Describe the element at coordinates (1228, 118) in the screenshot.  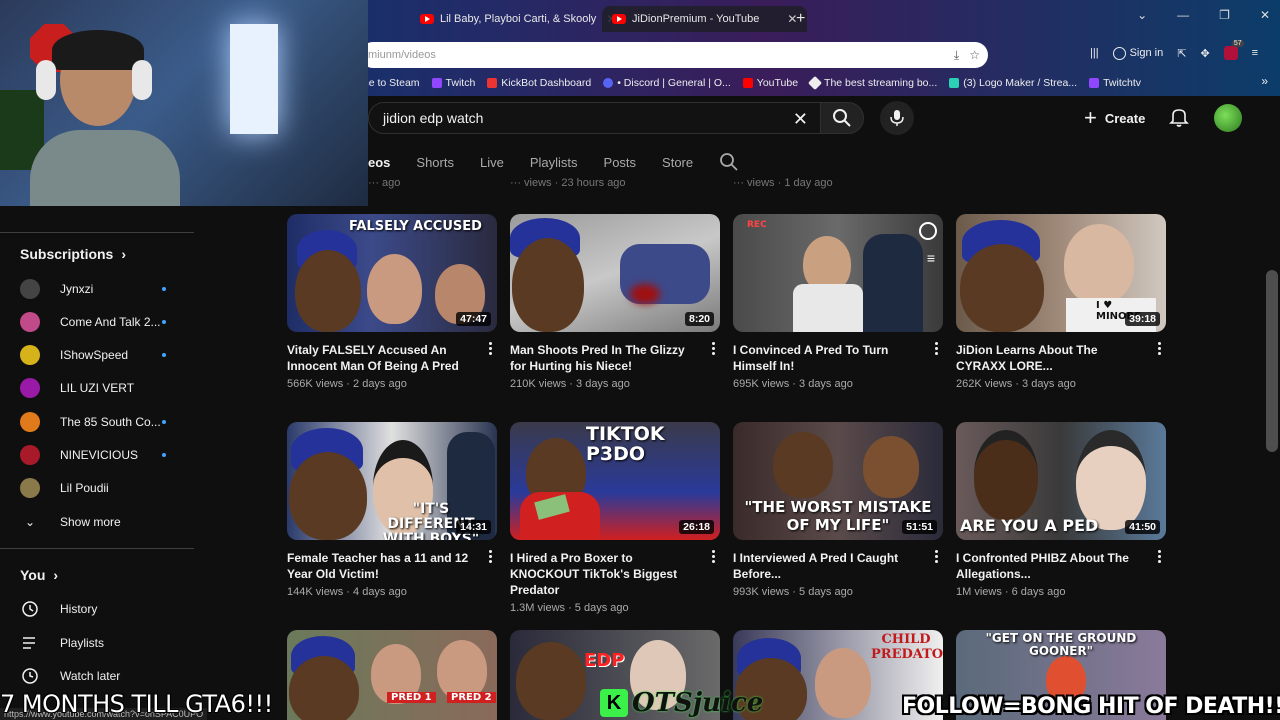
I see `account-avatar` at that location.